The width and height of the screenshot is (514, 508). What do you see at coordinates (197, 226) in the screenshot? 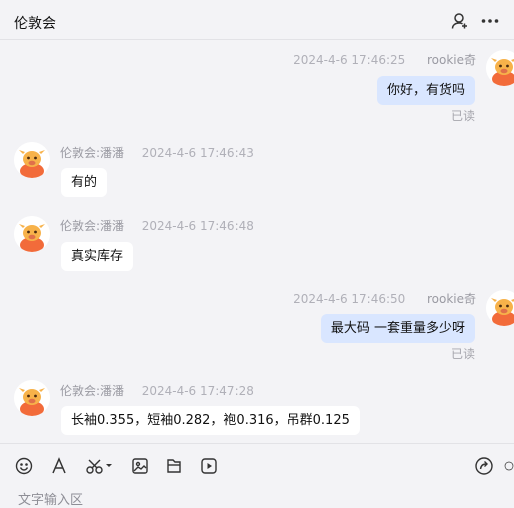
I see `message-time: 2024-4-6 17:46:48` at bounding box center [197, 226].